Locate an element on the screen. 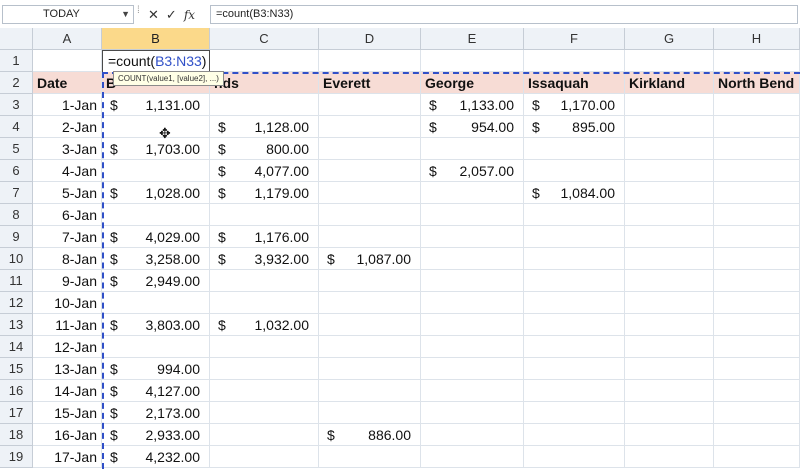  cell-h11 is located at coordinates (757, 281).